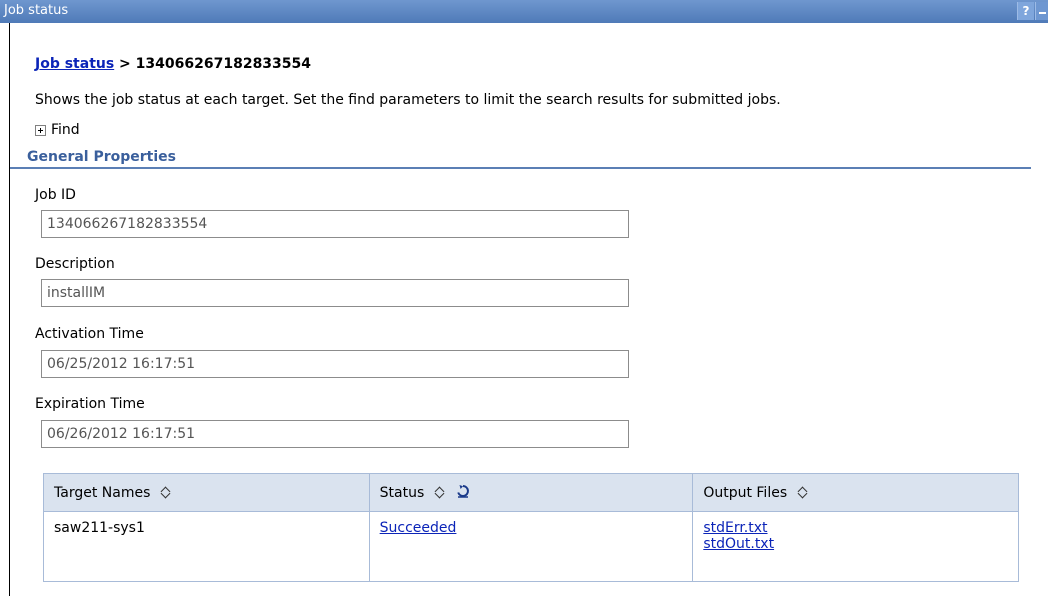 The height and width of the screenshot is (596, 1048). What do you see at coordinates (855, 492) in the screenshot?
I see `column-header-output-files: Output Files` at bounding box center [855, 492].